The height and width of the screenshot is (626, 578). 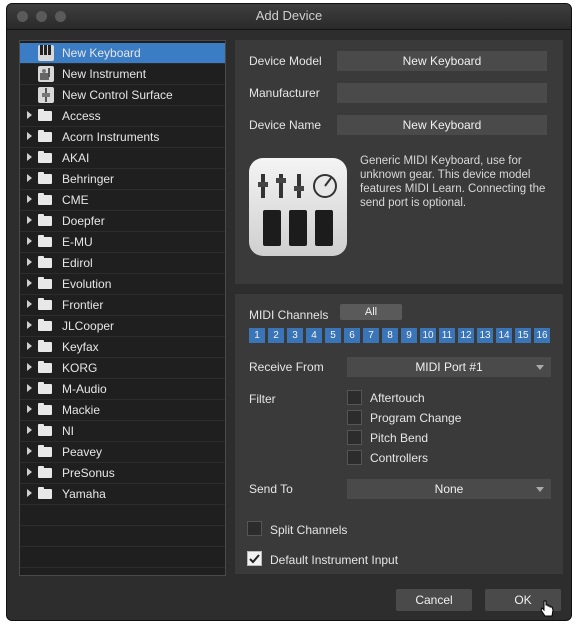 I want to click on keyboard-icon, so click(x=46, y=53).